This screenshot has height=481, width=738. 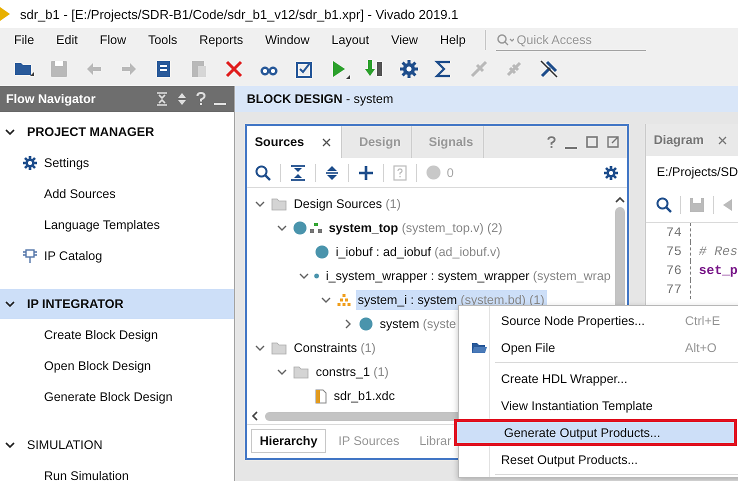 What do you see at coordinates (30, 256) in the screenshot?
I see `chip-icon` at bounding box center [30, 256].